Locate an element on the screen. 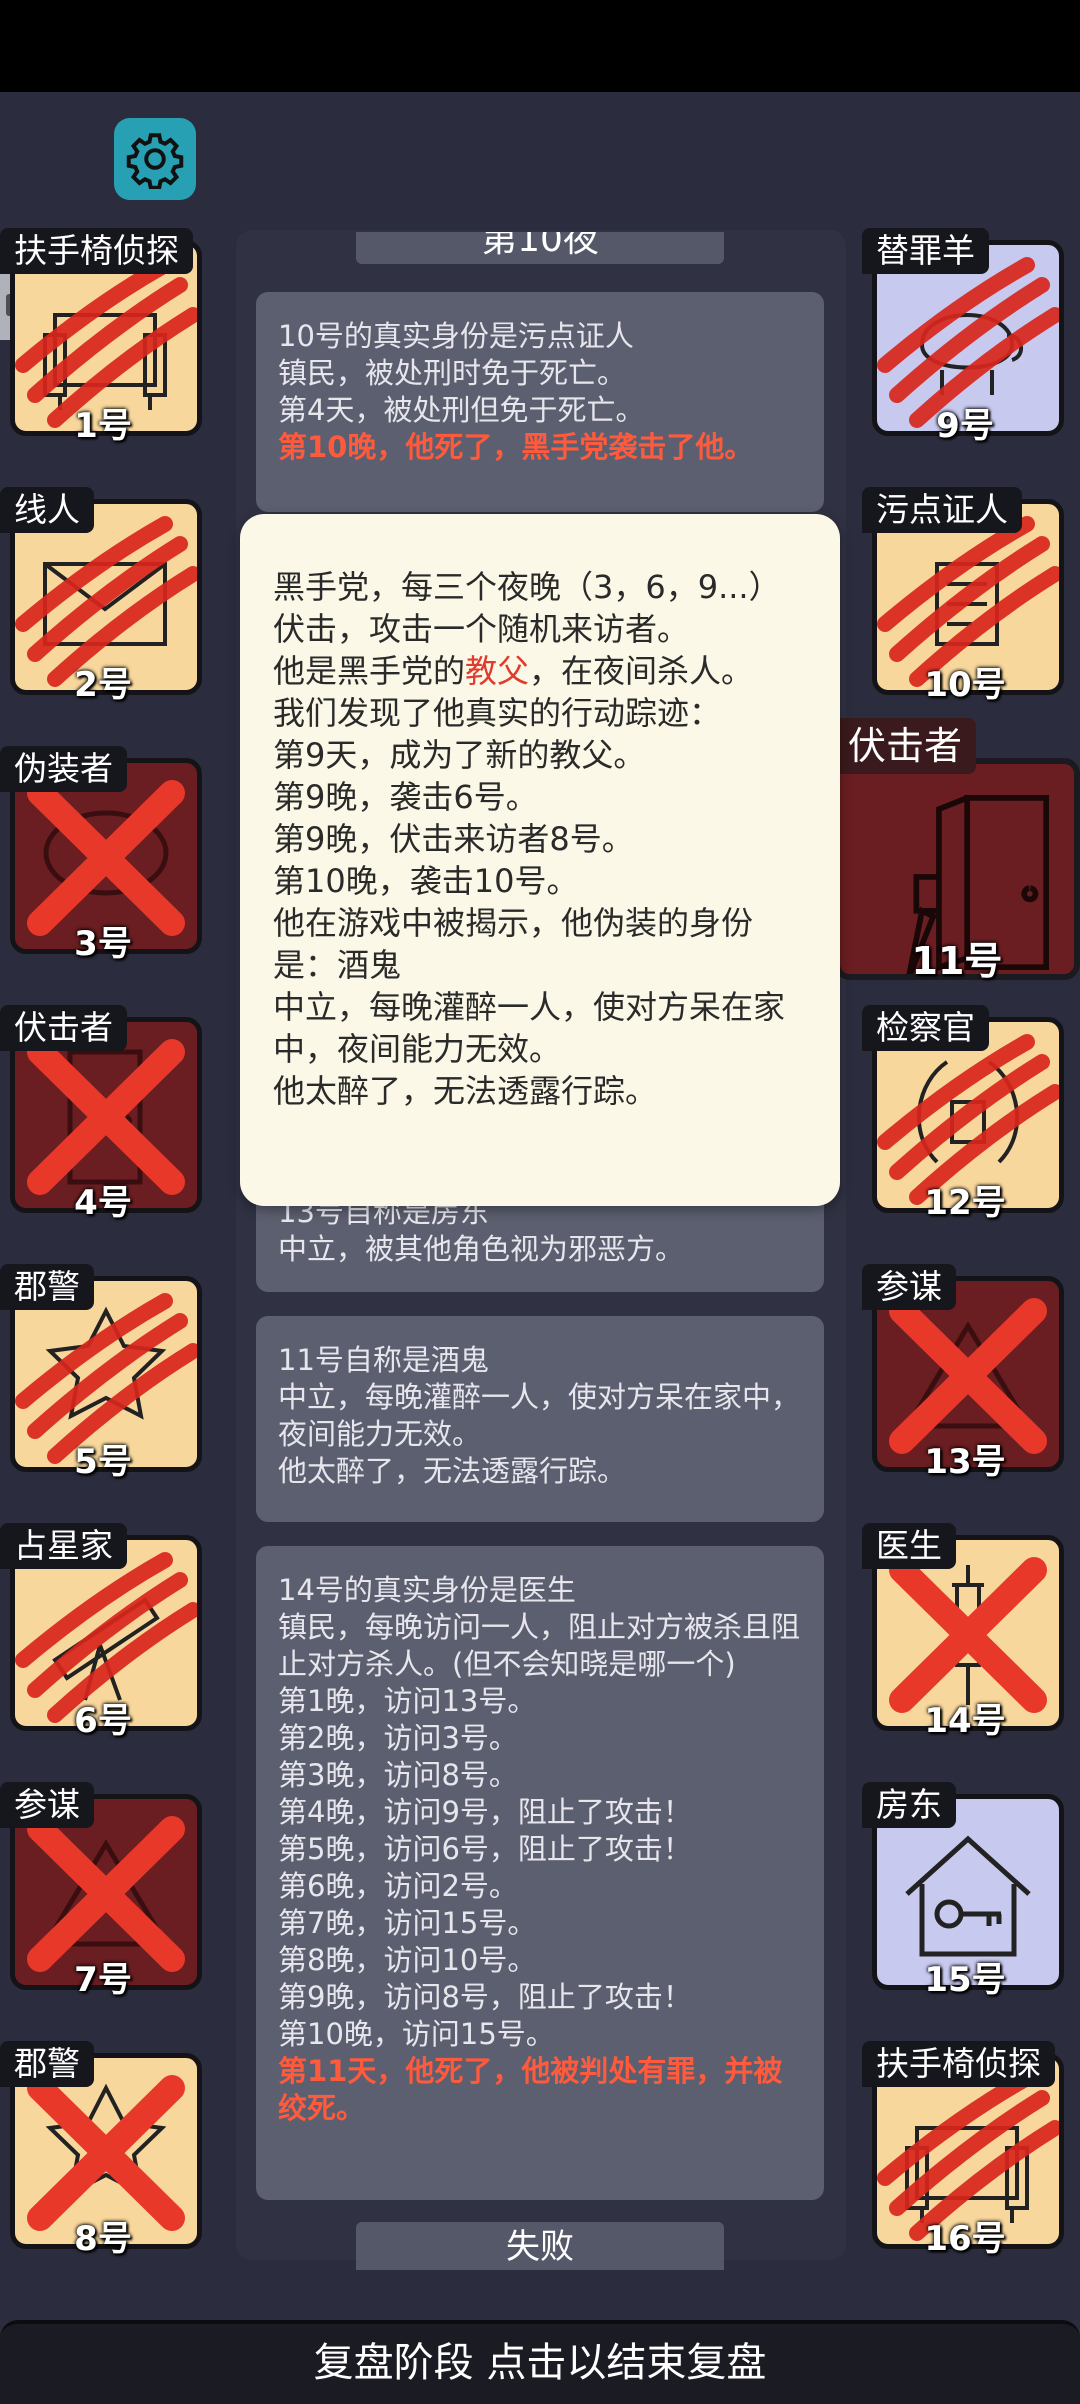  role-label: 房东 is located at coordinates (909, 1805).